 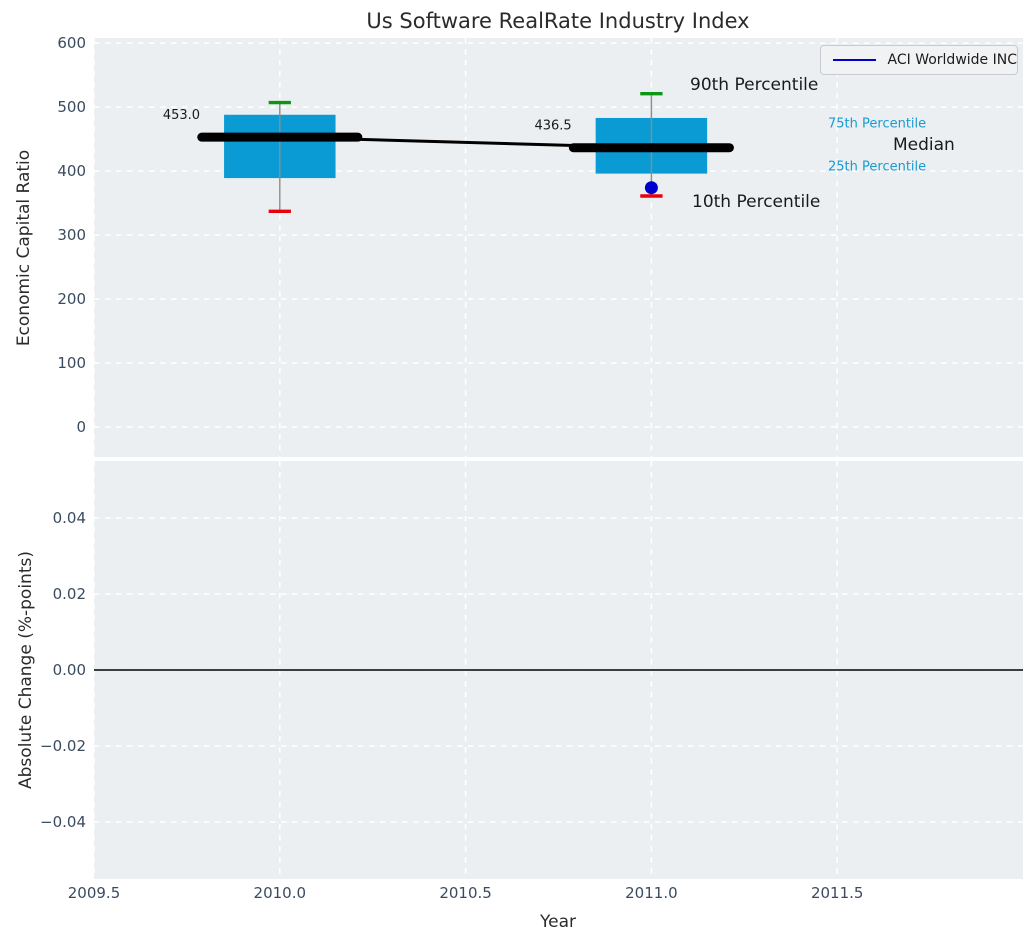 I want to click on legend-line-swatch, so click(x=854, y=60).